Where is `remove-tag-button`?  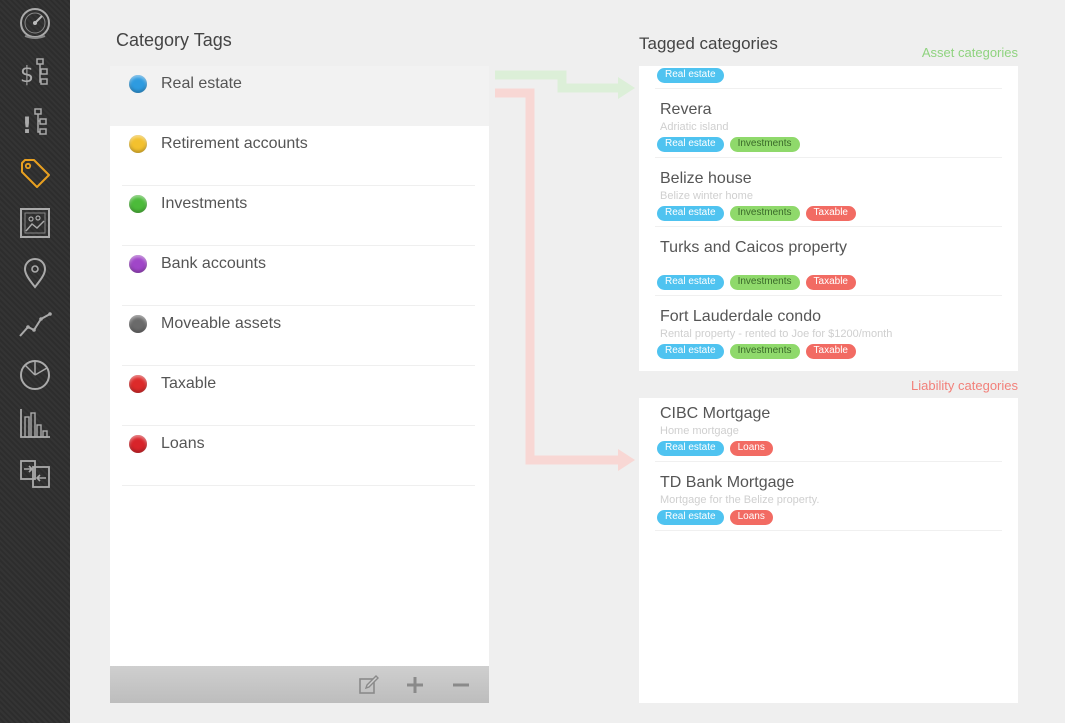
remove-tag-button is located at coordinates (461, 685).